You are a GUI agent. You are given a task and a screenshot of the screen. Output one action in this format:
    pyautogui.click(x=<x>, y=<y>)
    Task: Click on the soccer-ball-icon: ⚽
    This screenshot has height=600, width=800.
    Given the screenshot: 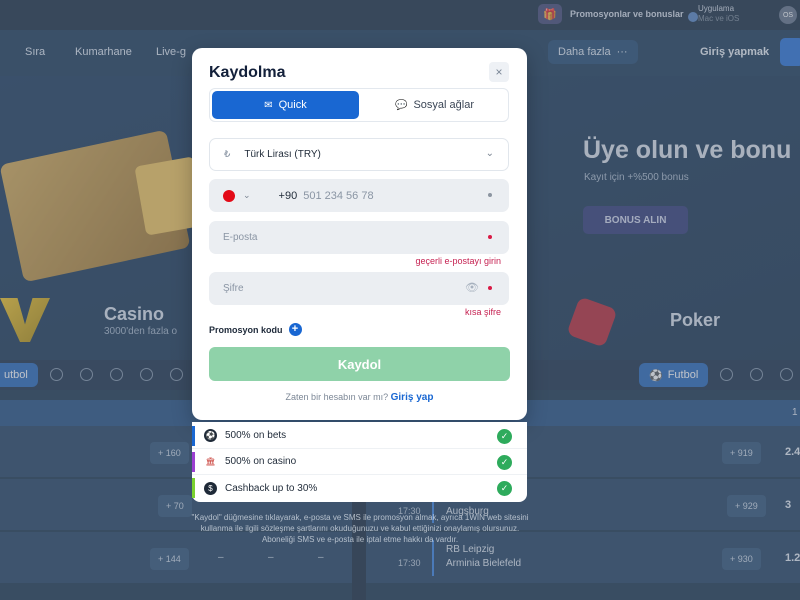 What is the action you would take?
    pyautogui.click(x=210, y=435)
    